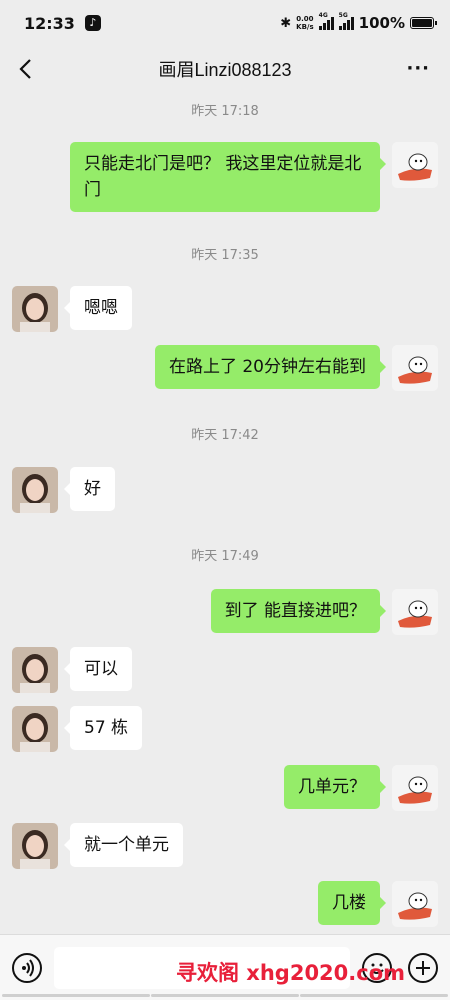 This screenshot has width=450, height=1000. Describe the element at coordinates (270, 367) in the screenshot. I see `message-outgoing: 在路上了 20分钟左右能到` at that location.